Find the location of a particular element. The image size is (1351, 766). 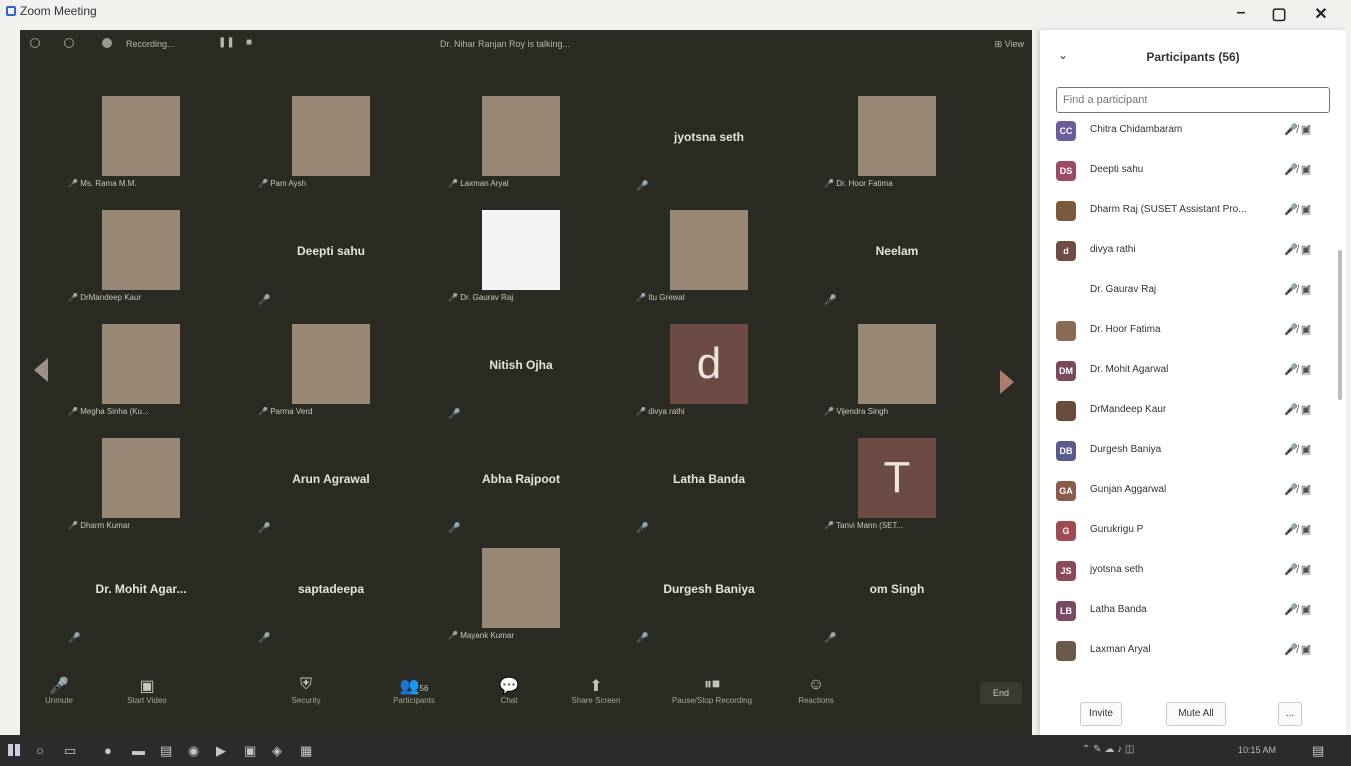

participant-tile: jyotsna seth 🎤 is located at coordinates (709, 142).